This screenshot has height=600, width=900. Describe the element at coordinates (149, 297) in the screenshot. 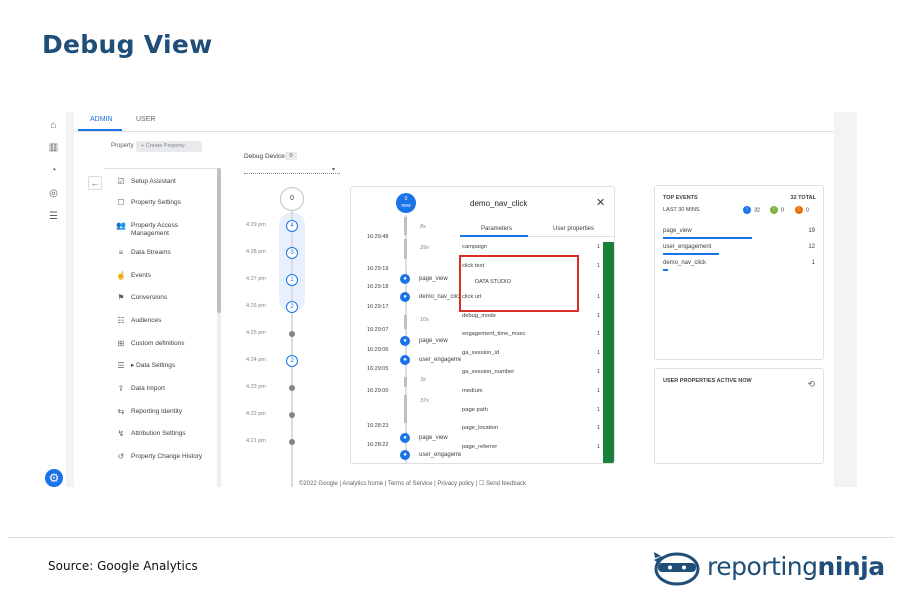

I see `nav-item-label: Conversions` at that location.